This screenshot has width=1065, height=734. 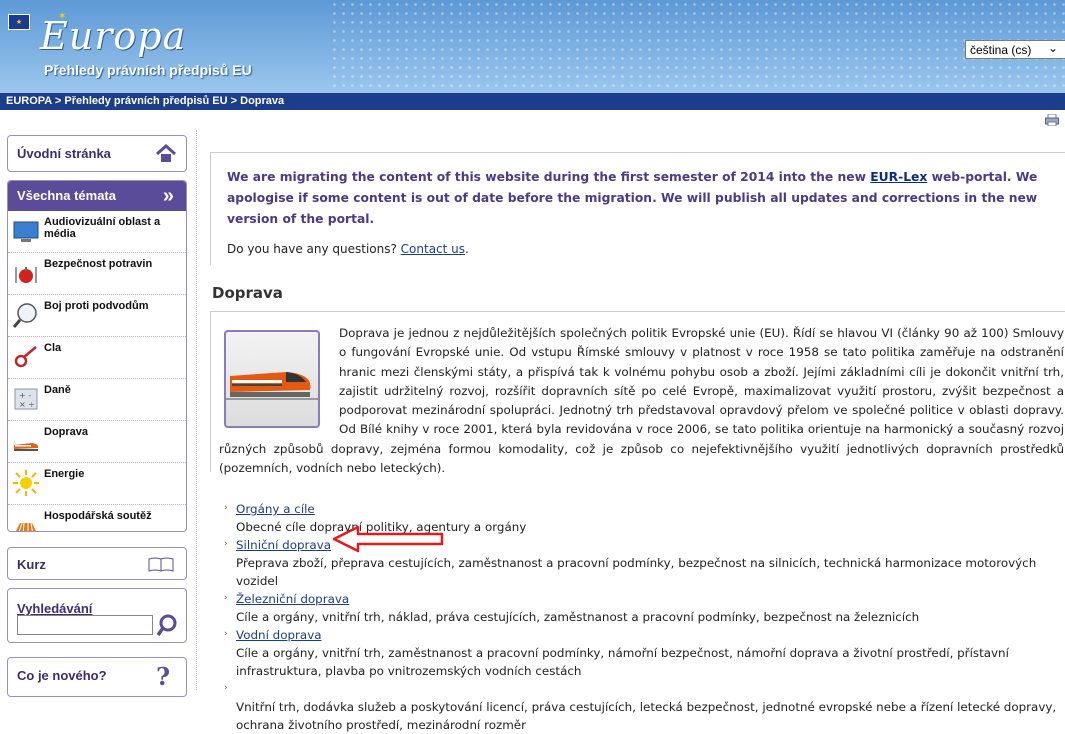 What do you see at coordinates (96, 306) in the screenshot?
I see `topic-label: Boj proti podvodům` at bounding box center [96, 306].